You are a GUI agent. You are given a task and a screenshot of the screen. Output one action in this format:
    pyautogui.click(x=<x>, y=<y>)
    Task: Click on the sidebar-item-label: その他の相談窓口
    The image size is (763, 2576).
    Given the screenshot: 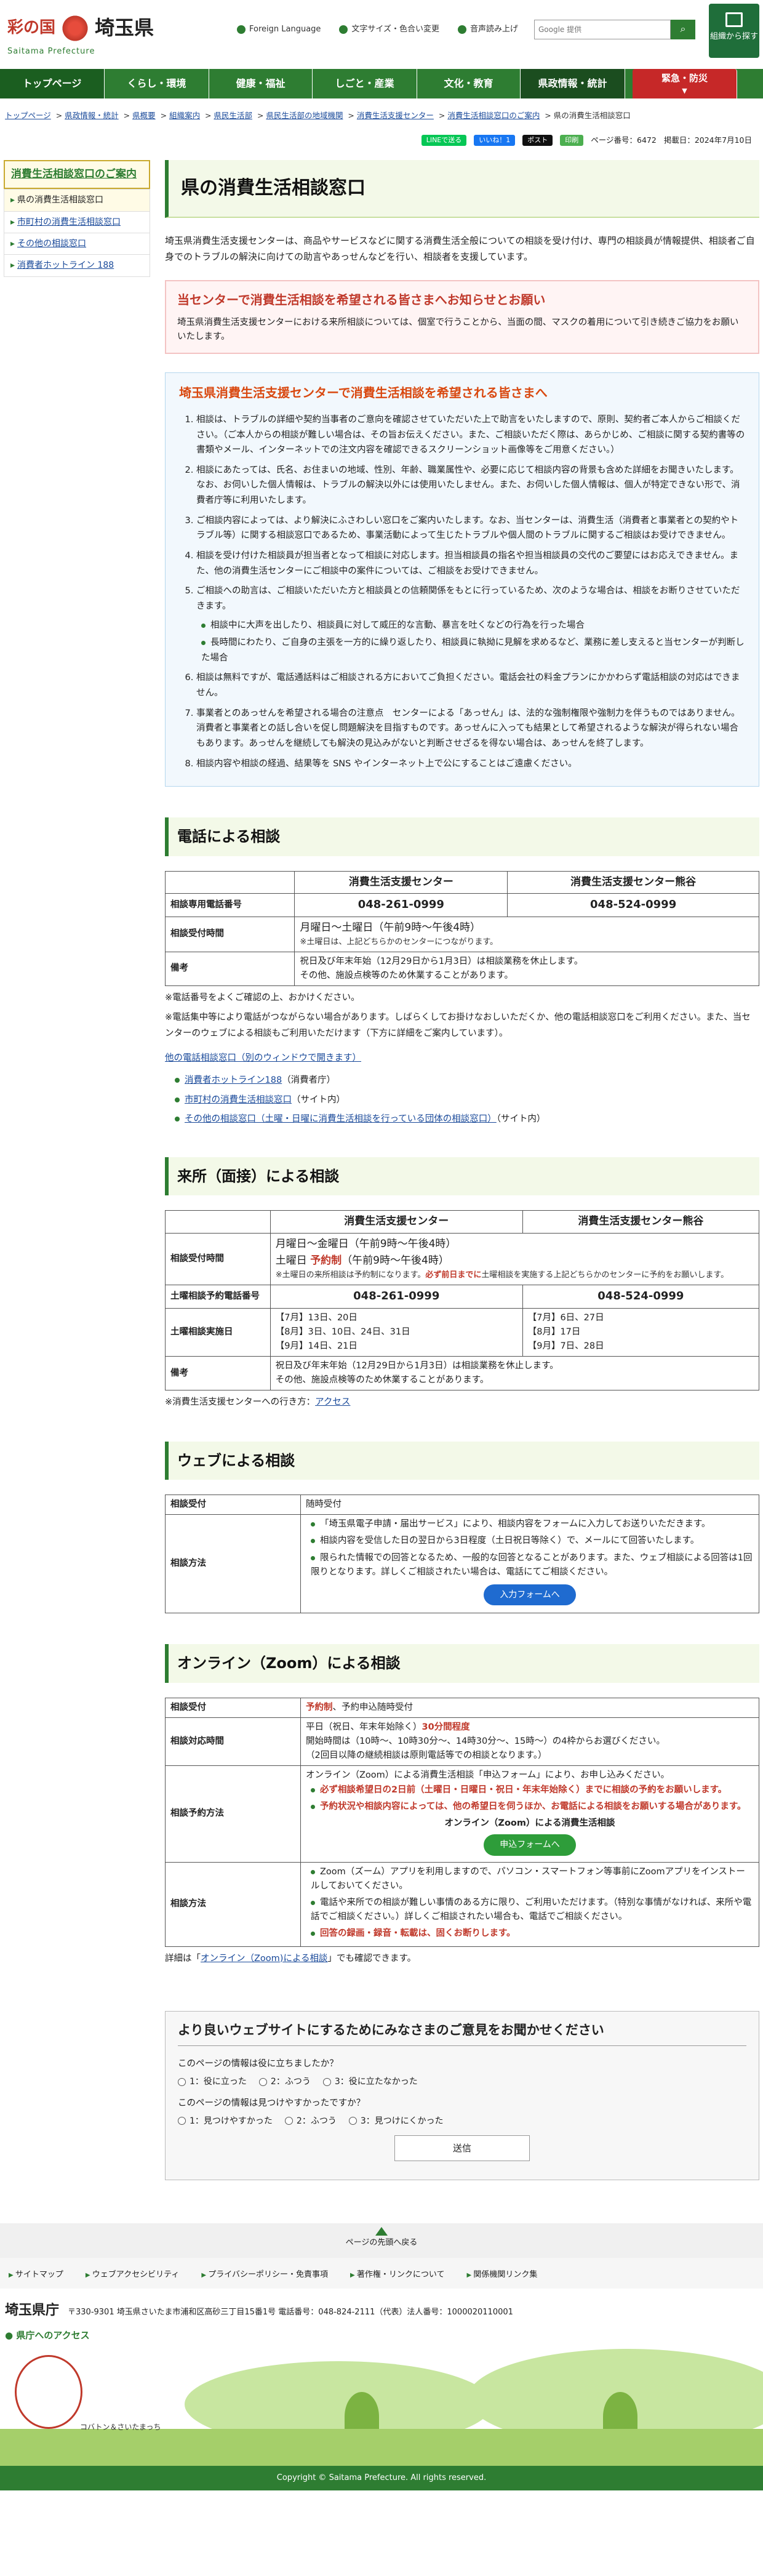 What is the action you would take?
    pyautogui.click(x=52, y=244)
    